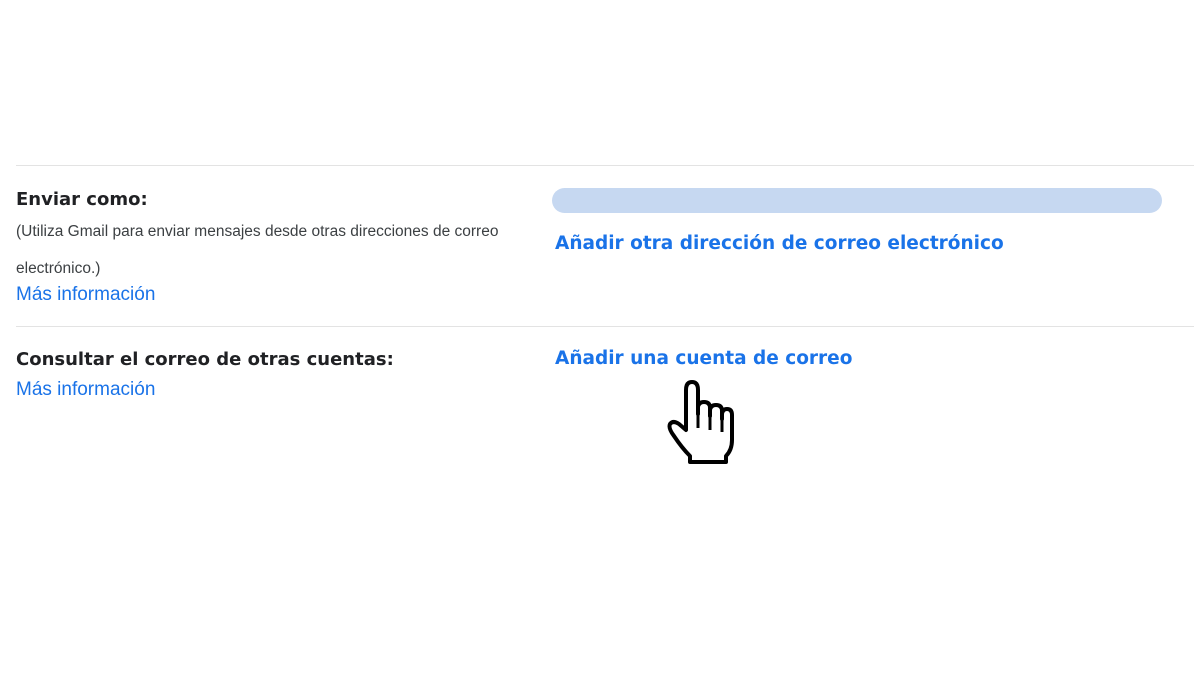 The image size is (1200, 675). I want to click on section-divider-top, so click(605, 165).